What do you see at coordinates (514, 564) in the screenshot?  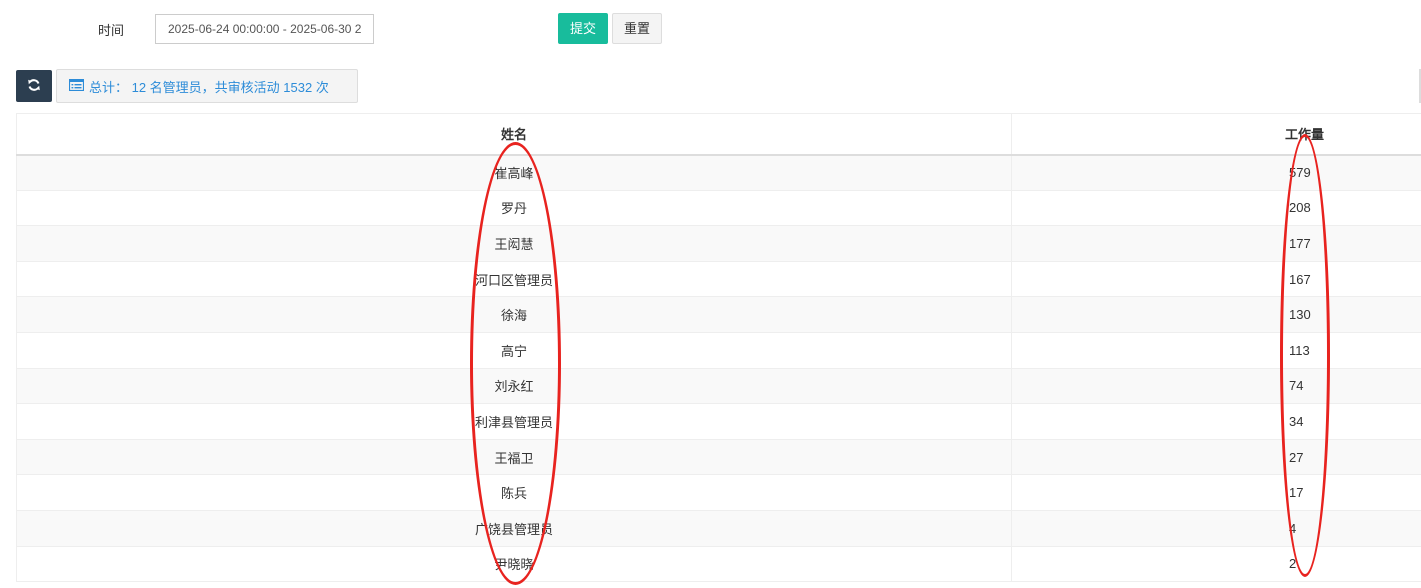 I see `cell-name: 尹晓晓` at bounding box center [514, 564].